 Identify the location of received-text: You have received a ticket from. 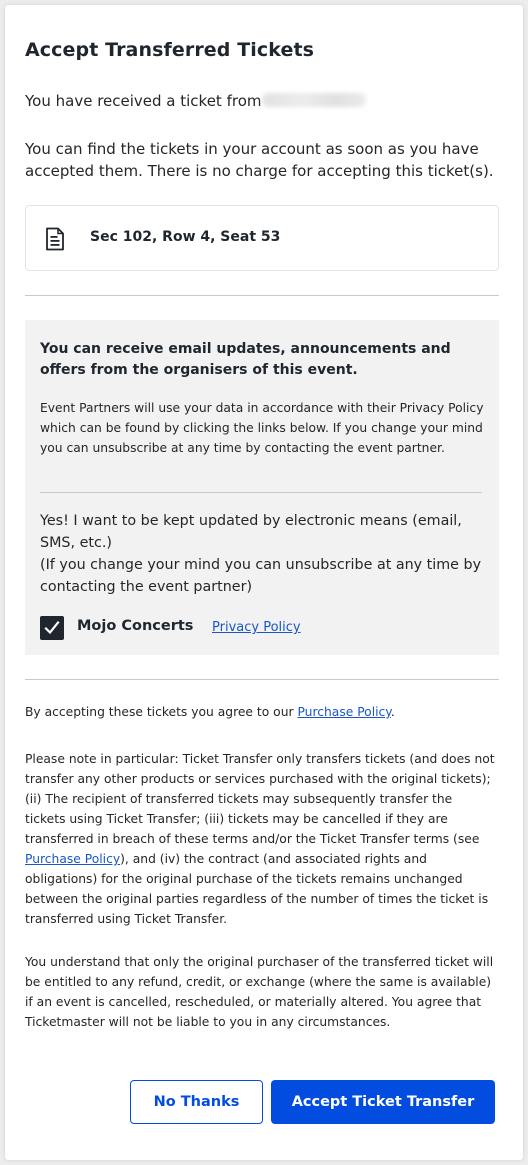
(143, 101).